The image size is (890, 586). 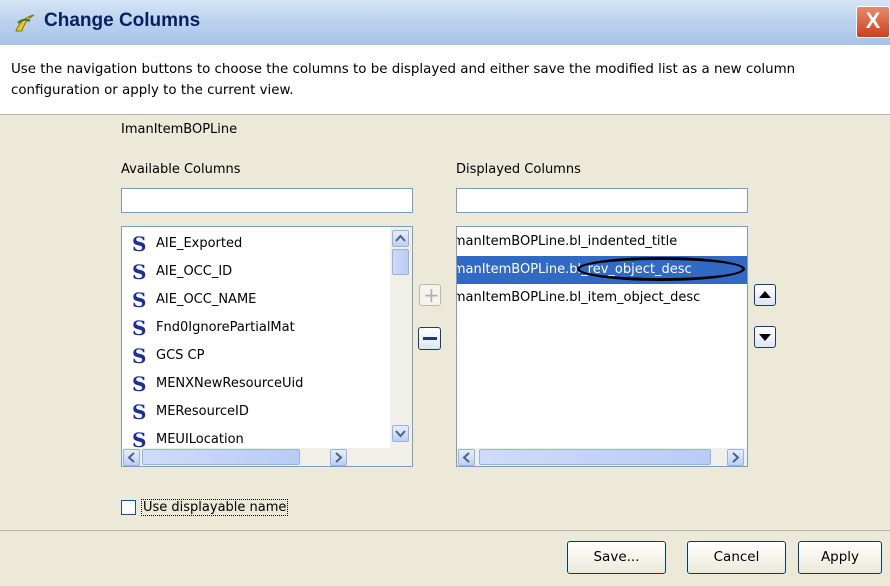 I want to click on footer-divider, so click(x=445, y=530).